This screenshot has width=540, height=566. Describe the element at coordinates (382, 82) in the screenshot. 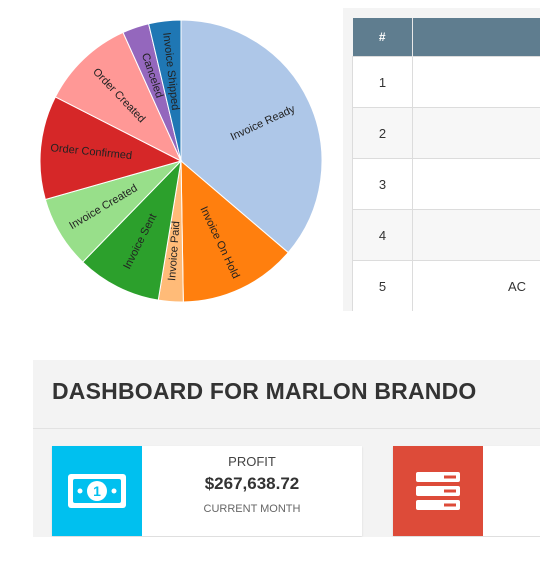

I see `row-number: 1` at that location.